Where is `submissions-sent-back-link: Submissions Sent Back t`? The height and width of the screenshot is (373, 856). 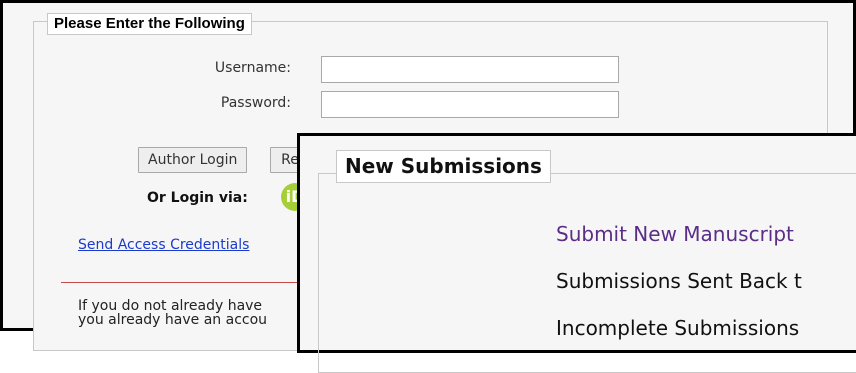
submissions-sent-back-link: Submissions Sent Back t is located at coordinates (679, 281).